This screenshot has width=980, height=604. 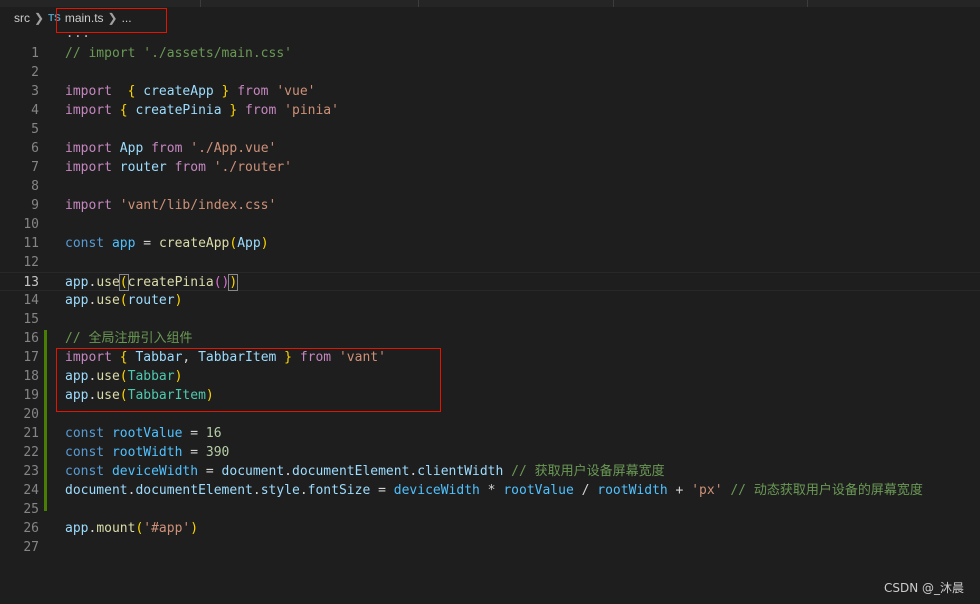 What do you see at coordinates (585, 490) in the screenshot?
I see `code-token: /` at bounding box center [585, 490].